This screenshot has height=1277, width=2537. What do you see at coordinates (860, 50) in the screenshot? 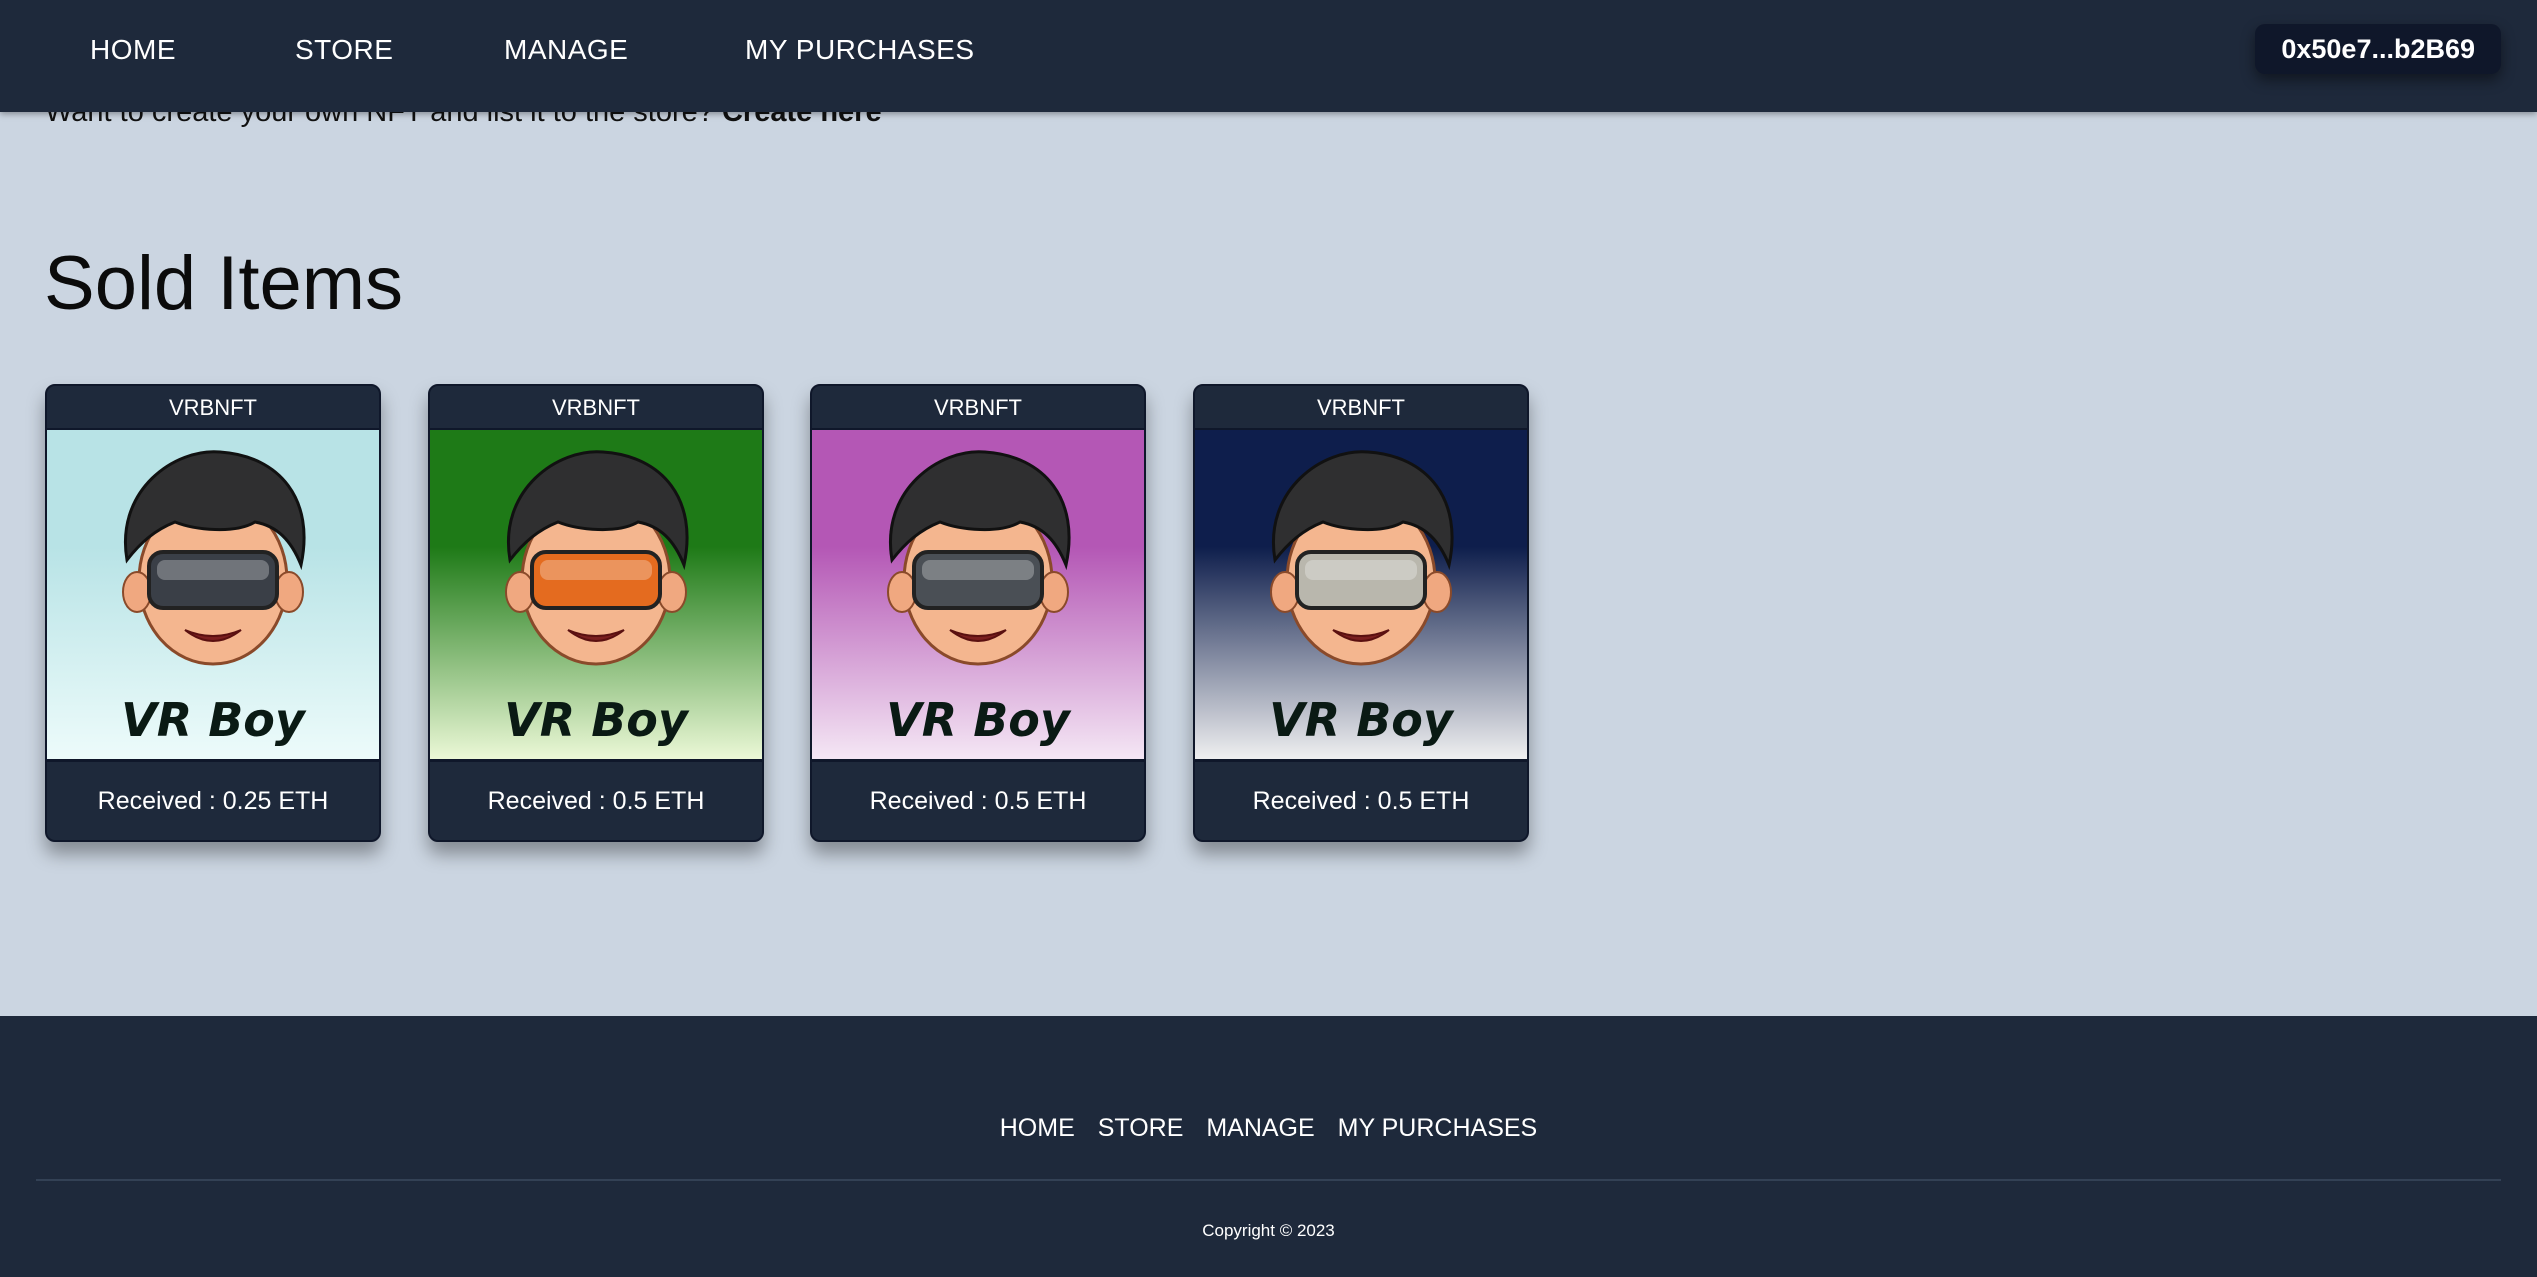
I see `nav-my-purchases-link: MY PURCHASES` at bounding box center [860, 50].